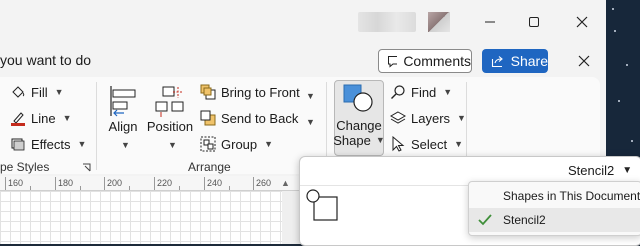  Describe the element at coordinates (424, 92) in the screenshot. I see `find-label: Find` at that location.